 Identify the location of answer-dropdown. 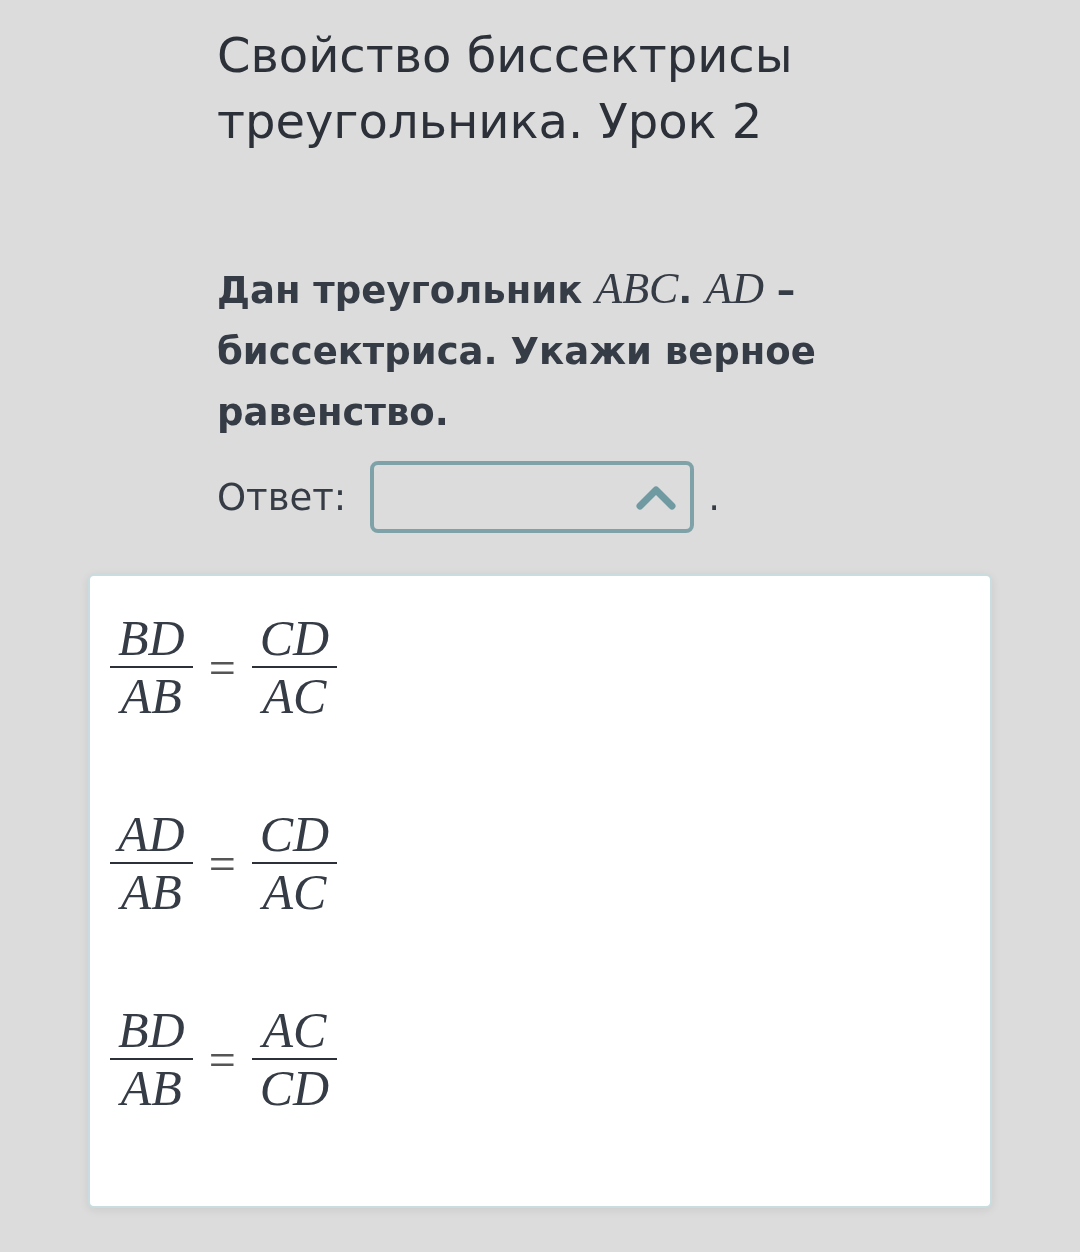
(532, 497).